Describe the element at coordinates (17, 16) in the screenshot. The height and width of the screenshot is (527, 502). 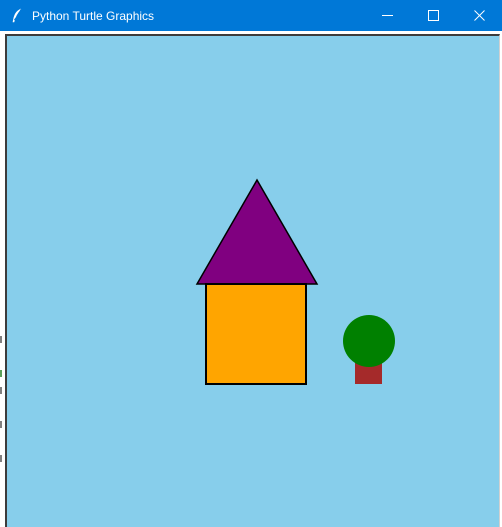
I see `feather-icon` at that location.